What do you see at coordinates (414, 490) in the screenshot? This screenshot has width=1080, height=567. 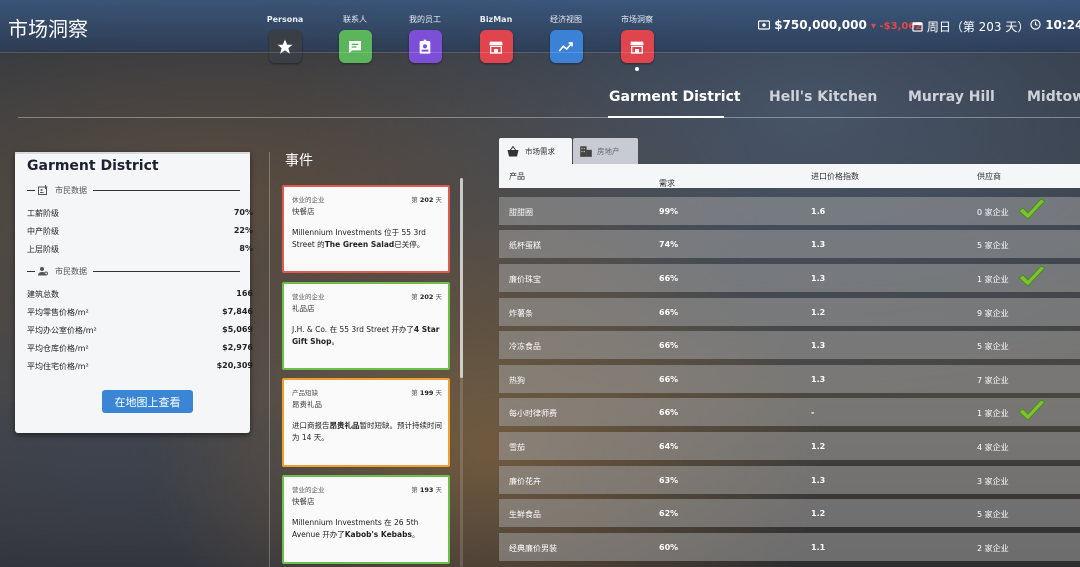 I see `event-day-prefix: 第` at bounding box center [414, 490].